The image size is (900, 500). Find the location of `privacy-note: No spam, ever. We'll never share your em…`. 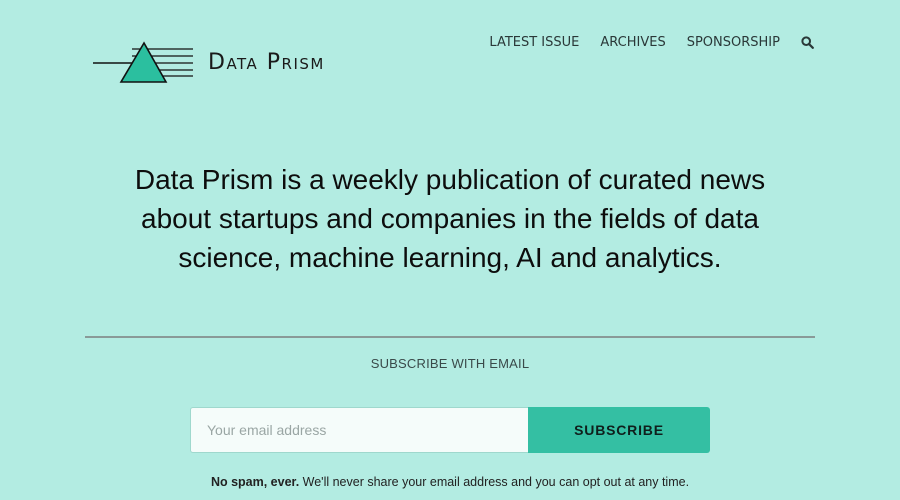

privacy-note: No spam, ever. We'll never share your em… is located at coordinates (450, 482).